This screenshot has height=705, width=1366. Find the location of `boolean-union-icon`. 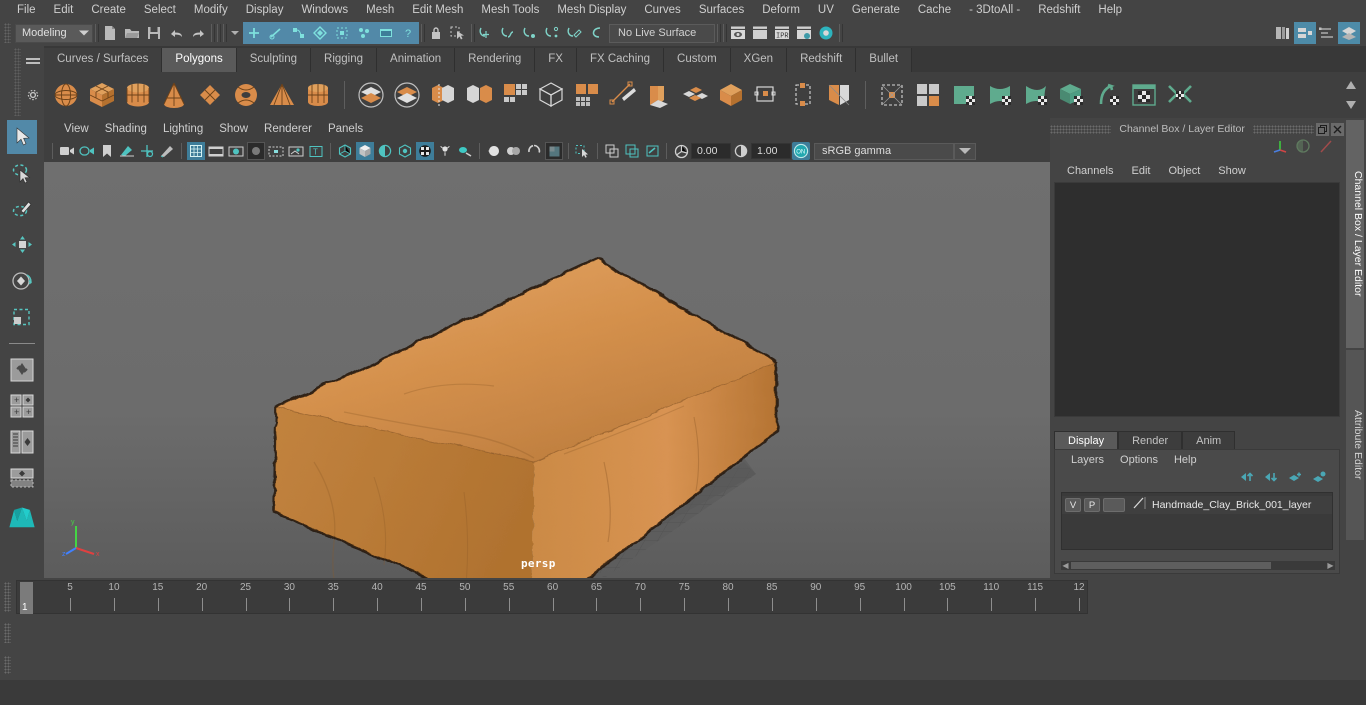

boolean-union-icon is located at coordinates (371, 95).